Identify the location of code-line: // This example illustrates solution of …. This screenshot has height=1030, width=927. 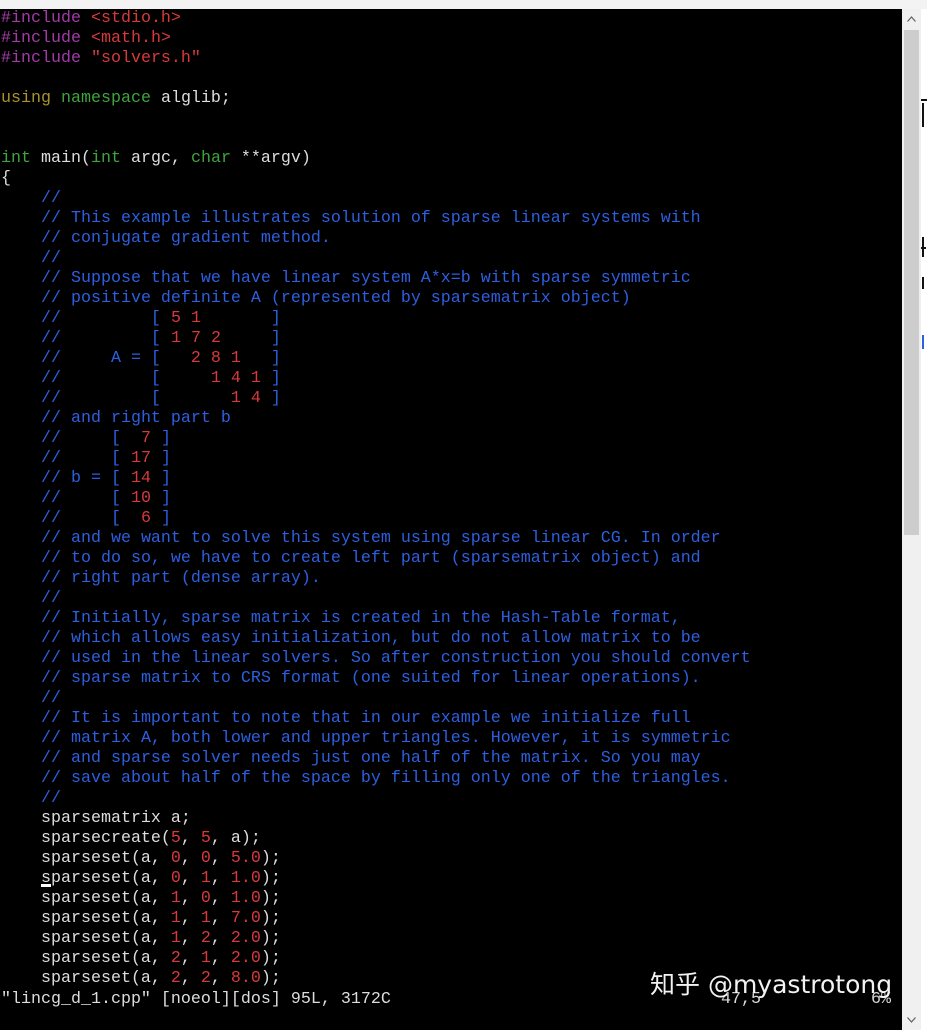
(376, 219).